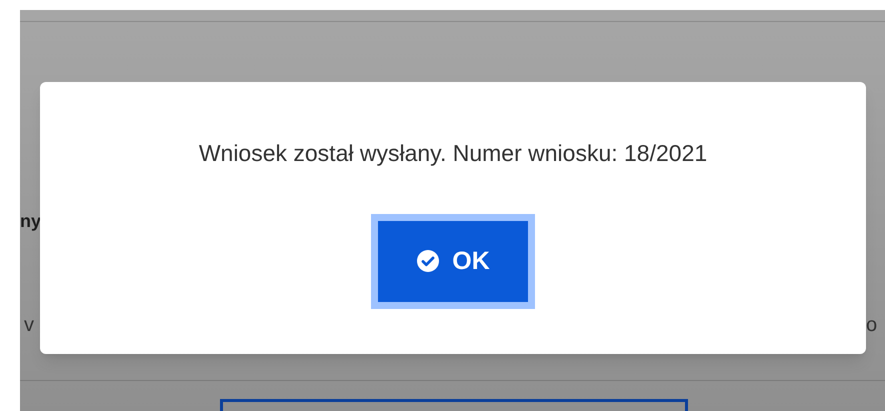 The image size is (885, 411). I want to click on label-text: v, so click(29, 325).